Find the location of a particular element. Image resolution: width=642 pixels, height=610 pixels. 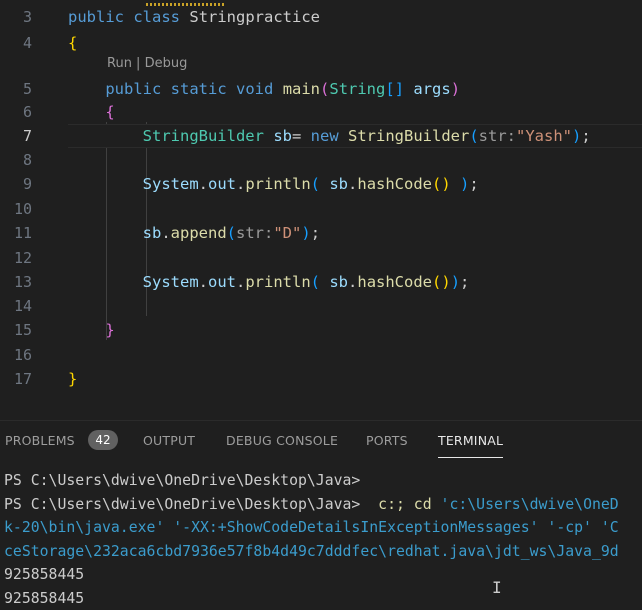

terminal-command-string: k-20\bin\java.exe' is located at coordinates (88, 527).